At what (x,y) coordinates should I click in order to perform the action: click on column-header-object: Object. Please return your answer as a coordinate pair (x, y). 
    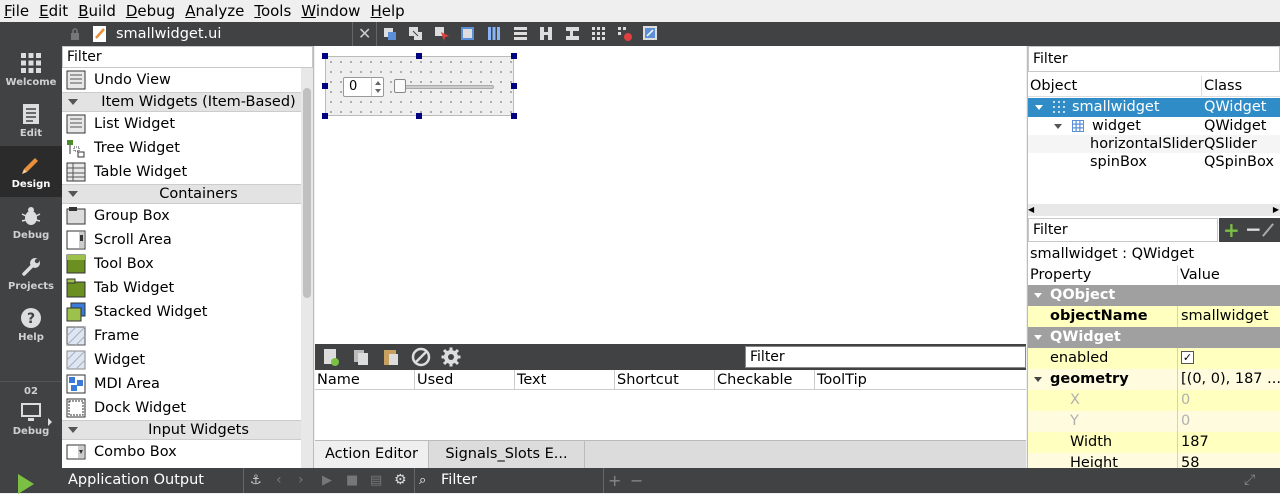
    Looking at the image, I should click on (1115, 86).